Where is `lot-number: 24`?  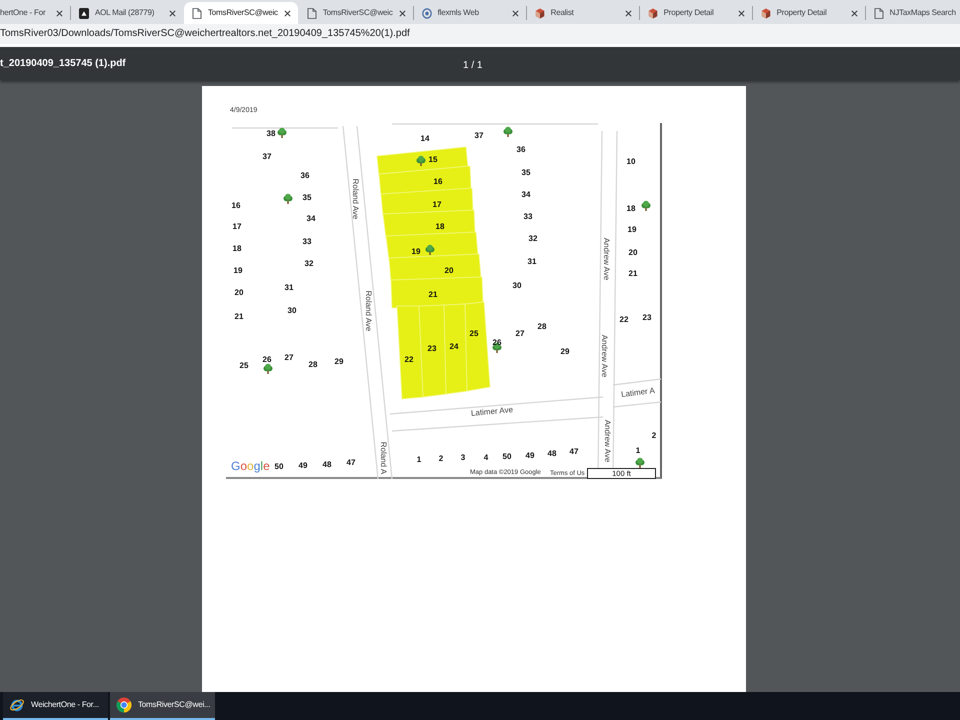
lot-number: 24 is located at coordinates (454, 347).